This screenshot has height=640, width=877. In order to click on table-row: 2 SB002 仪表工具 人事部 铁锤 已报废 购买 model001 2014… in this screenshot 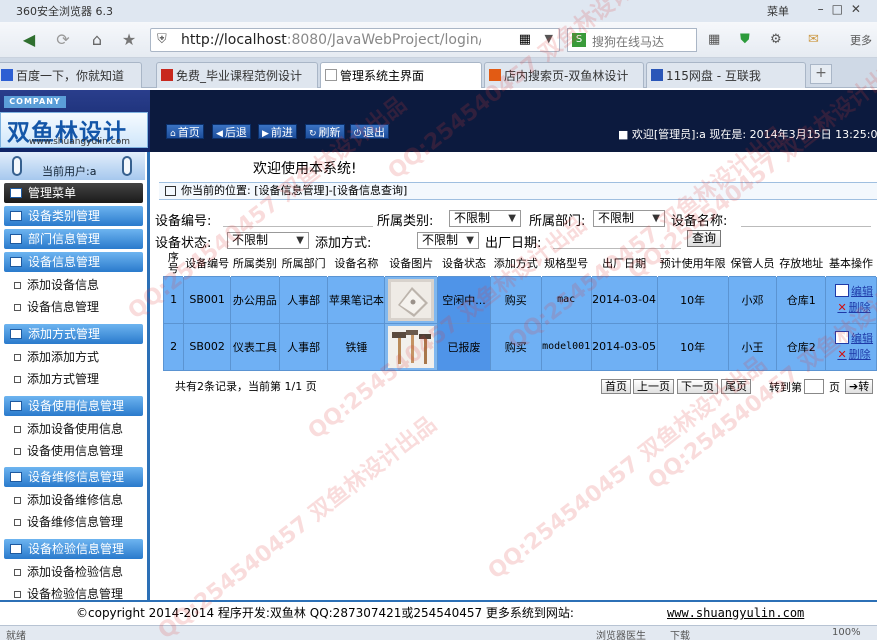, I will do `click(519, 346)`.